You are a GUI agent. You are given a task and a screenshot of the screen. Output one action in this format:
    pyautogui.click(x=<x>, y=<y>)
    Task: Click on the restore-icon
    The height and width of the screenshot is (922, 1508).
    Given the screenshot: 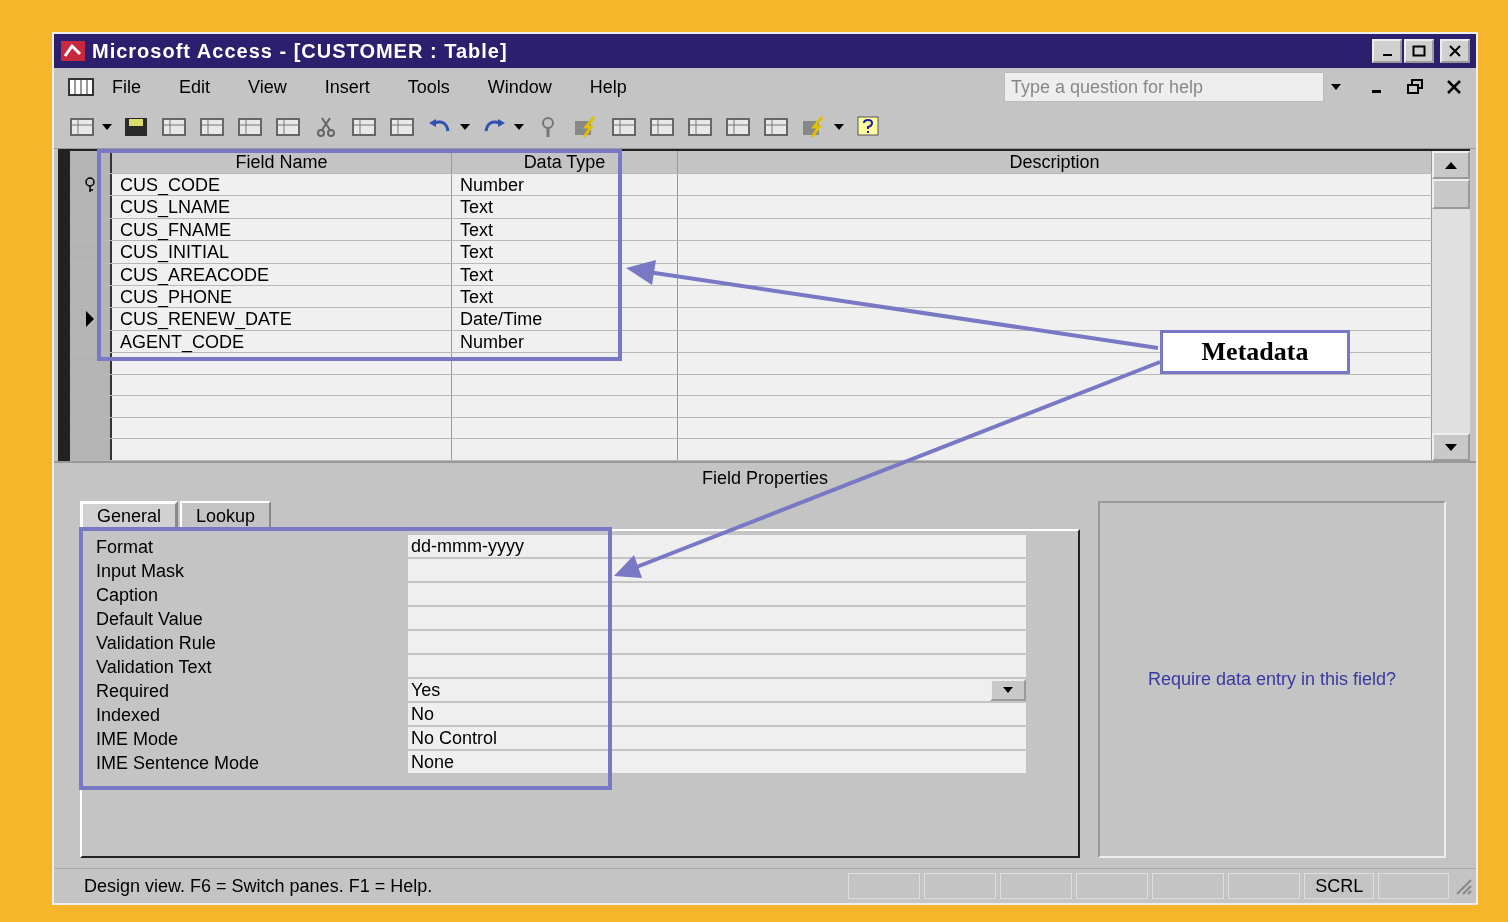 What is the action you would take?
    pyautogui.click(x=1415, y=87)
    